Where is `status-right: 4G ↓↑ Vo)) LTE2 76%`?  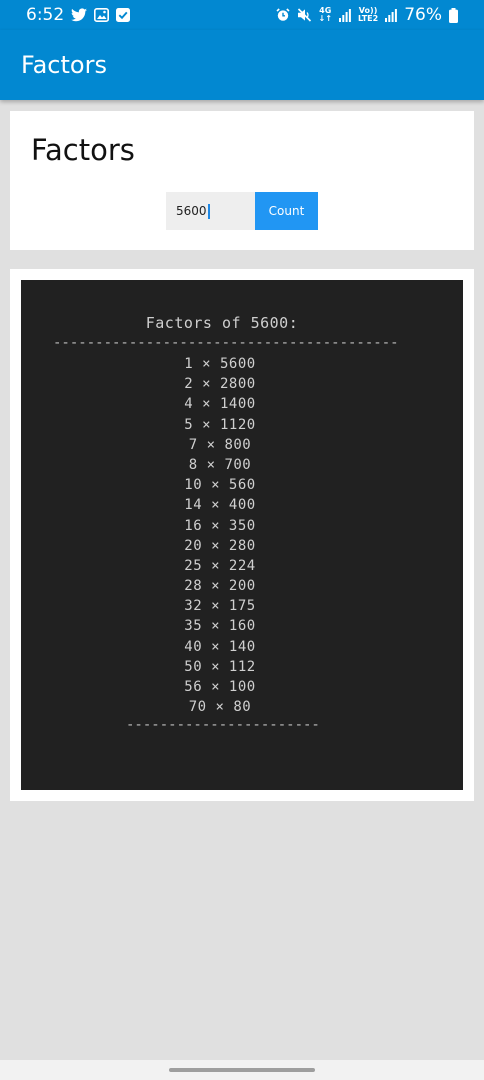
status-right: 4G ↓↑ Vo)) LTE2 76% is located at coordinates (366, 15).